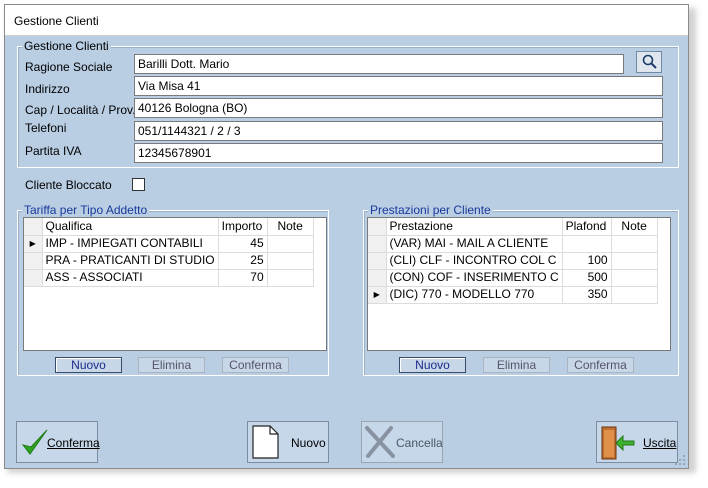 Image resolution: width=708 pixels, height=488 pixels. Describe the element at coordinates (130, 244) in the screenshot. I see `qualifica-cell: IMP - IMPIEGATI CONTABILI` at that location.